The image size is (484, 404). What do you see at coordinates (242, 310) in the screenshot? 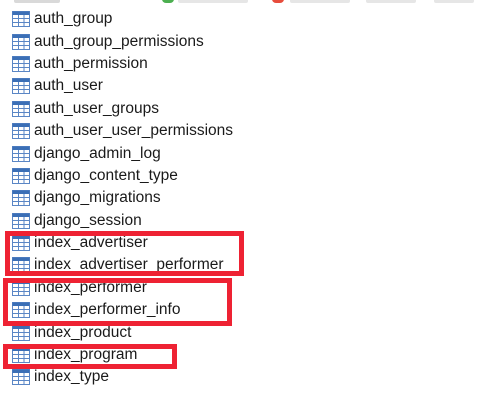
I see `table-row: index_performer_info` at bounding box center [242, 310].